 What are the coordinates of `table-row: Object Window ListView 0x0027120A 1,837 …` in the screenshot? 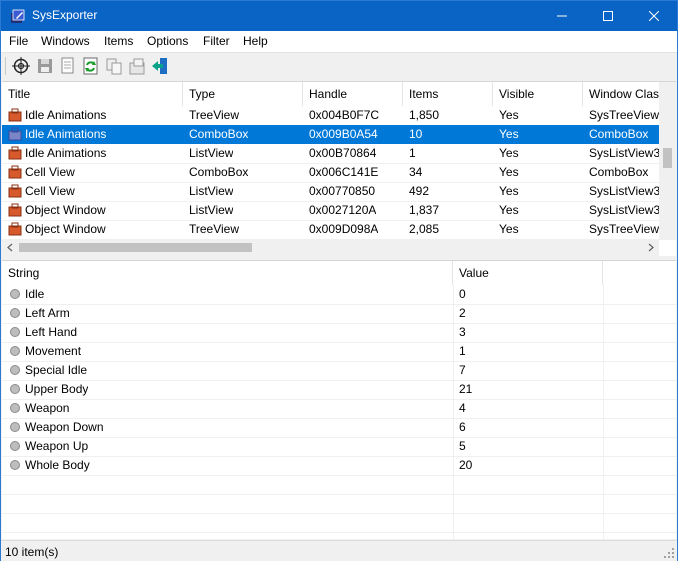 It's located at (339, 211).